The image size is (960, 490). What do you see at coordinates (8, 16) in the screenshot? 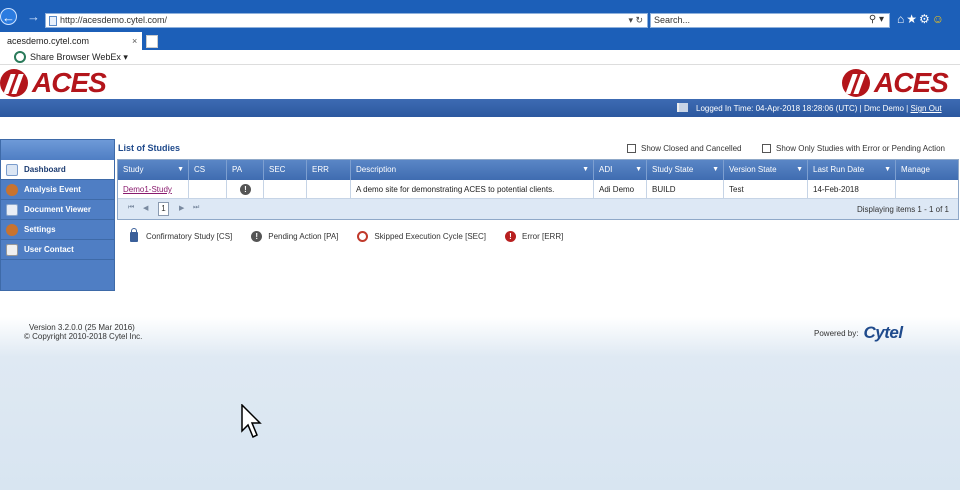
I see `back-arrow-icon: ←` at bounding box center [8, 16].